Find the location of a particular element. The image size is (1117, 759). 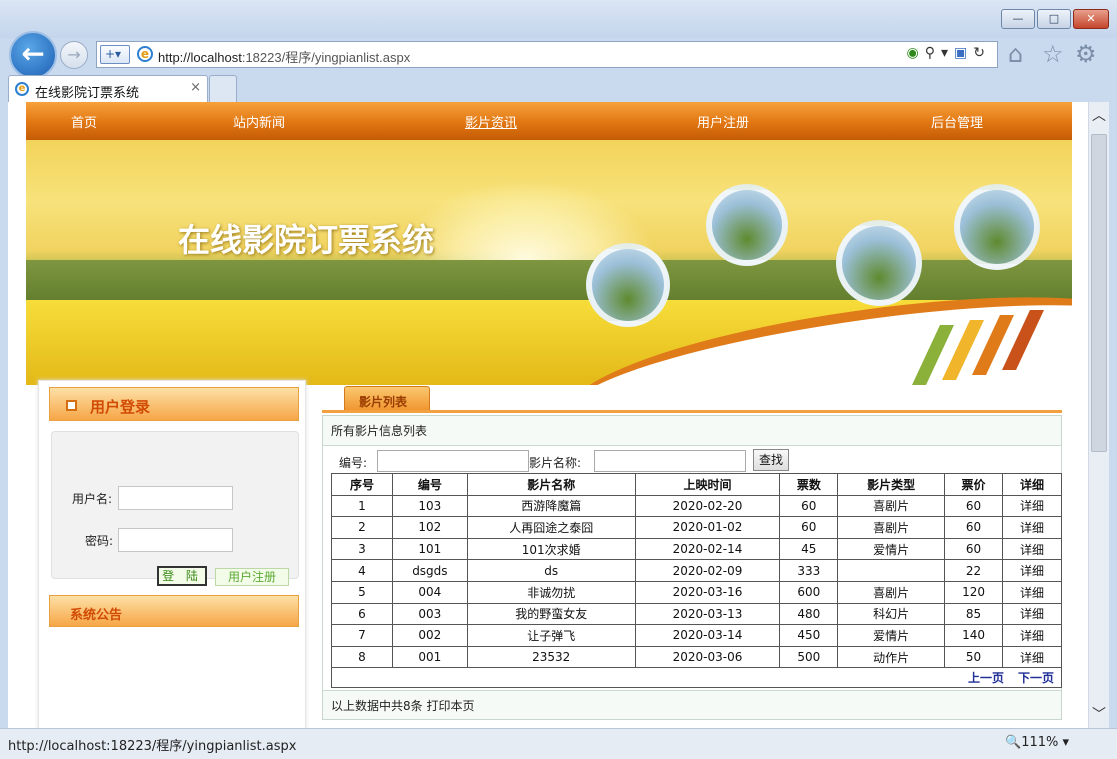

search-button: 查找 is located at coordinates (771, 460).